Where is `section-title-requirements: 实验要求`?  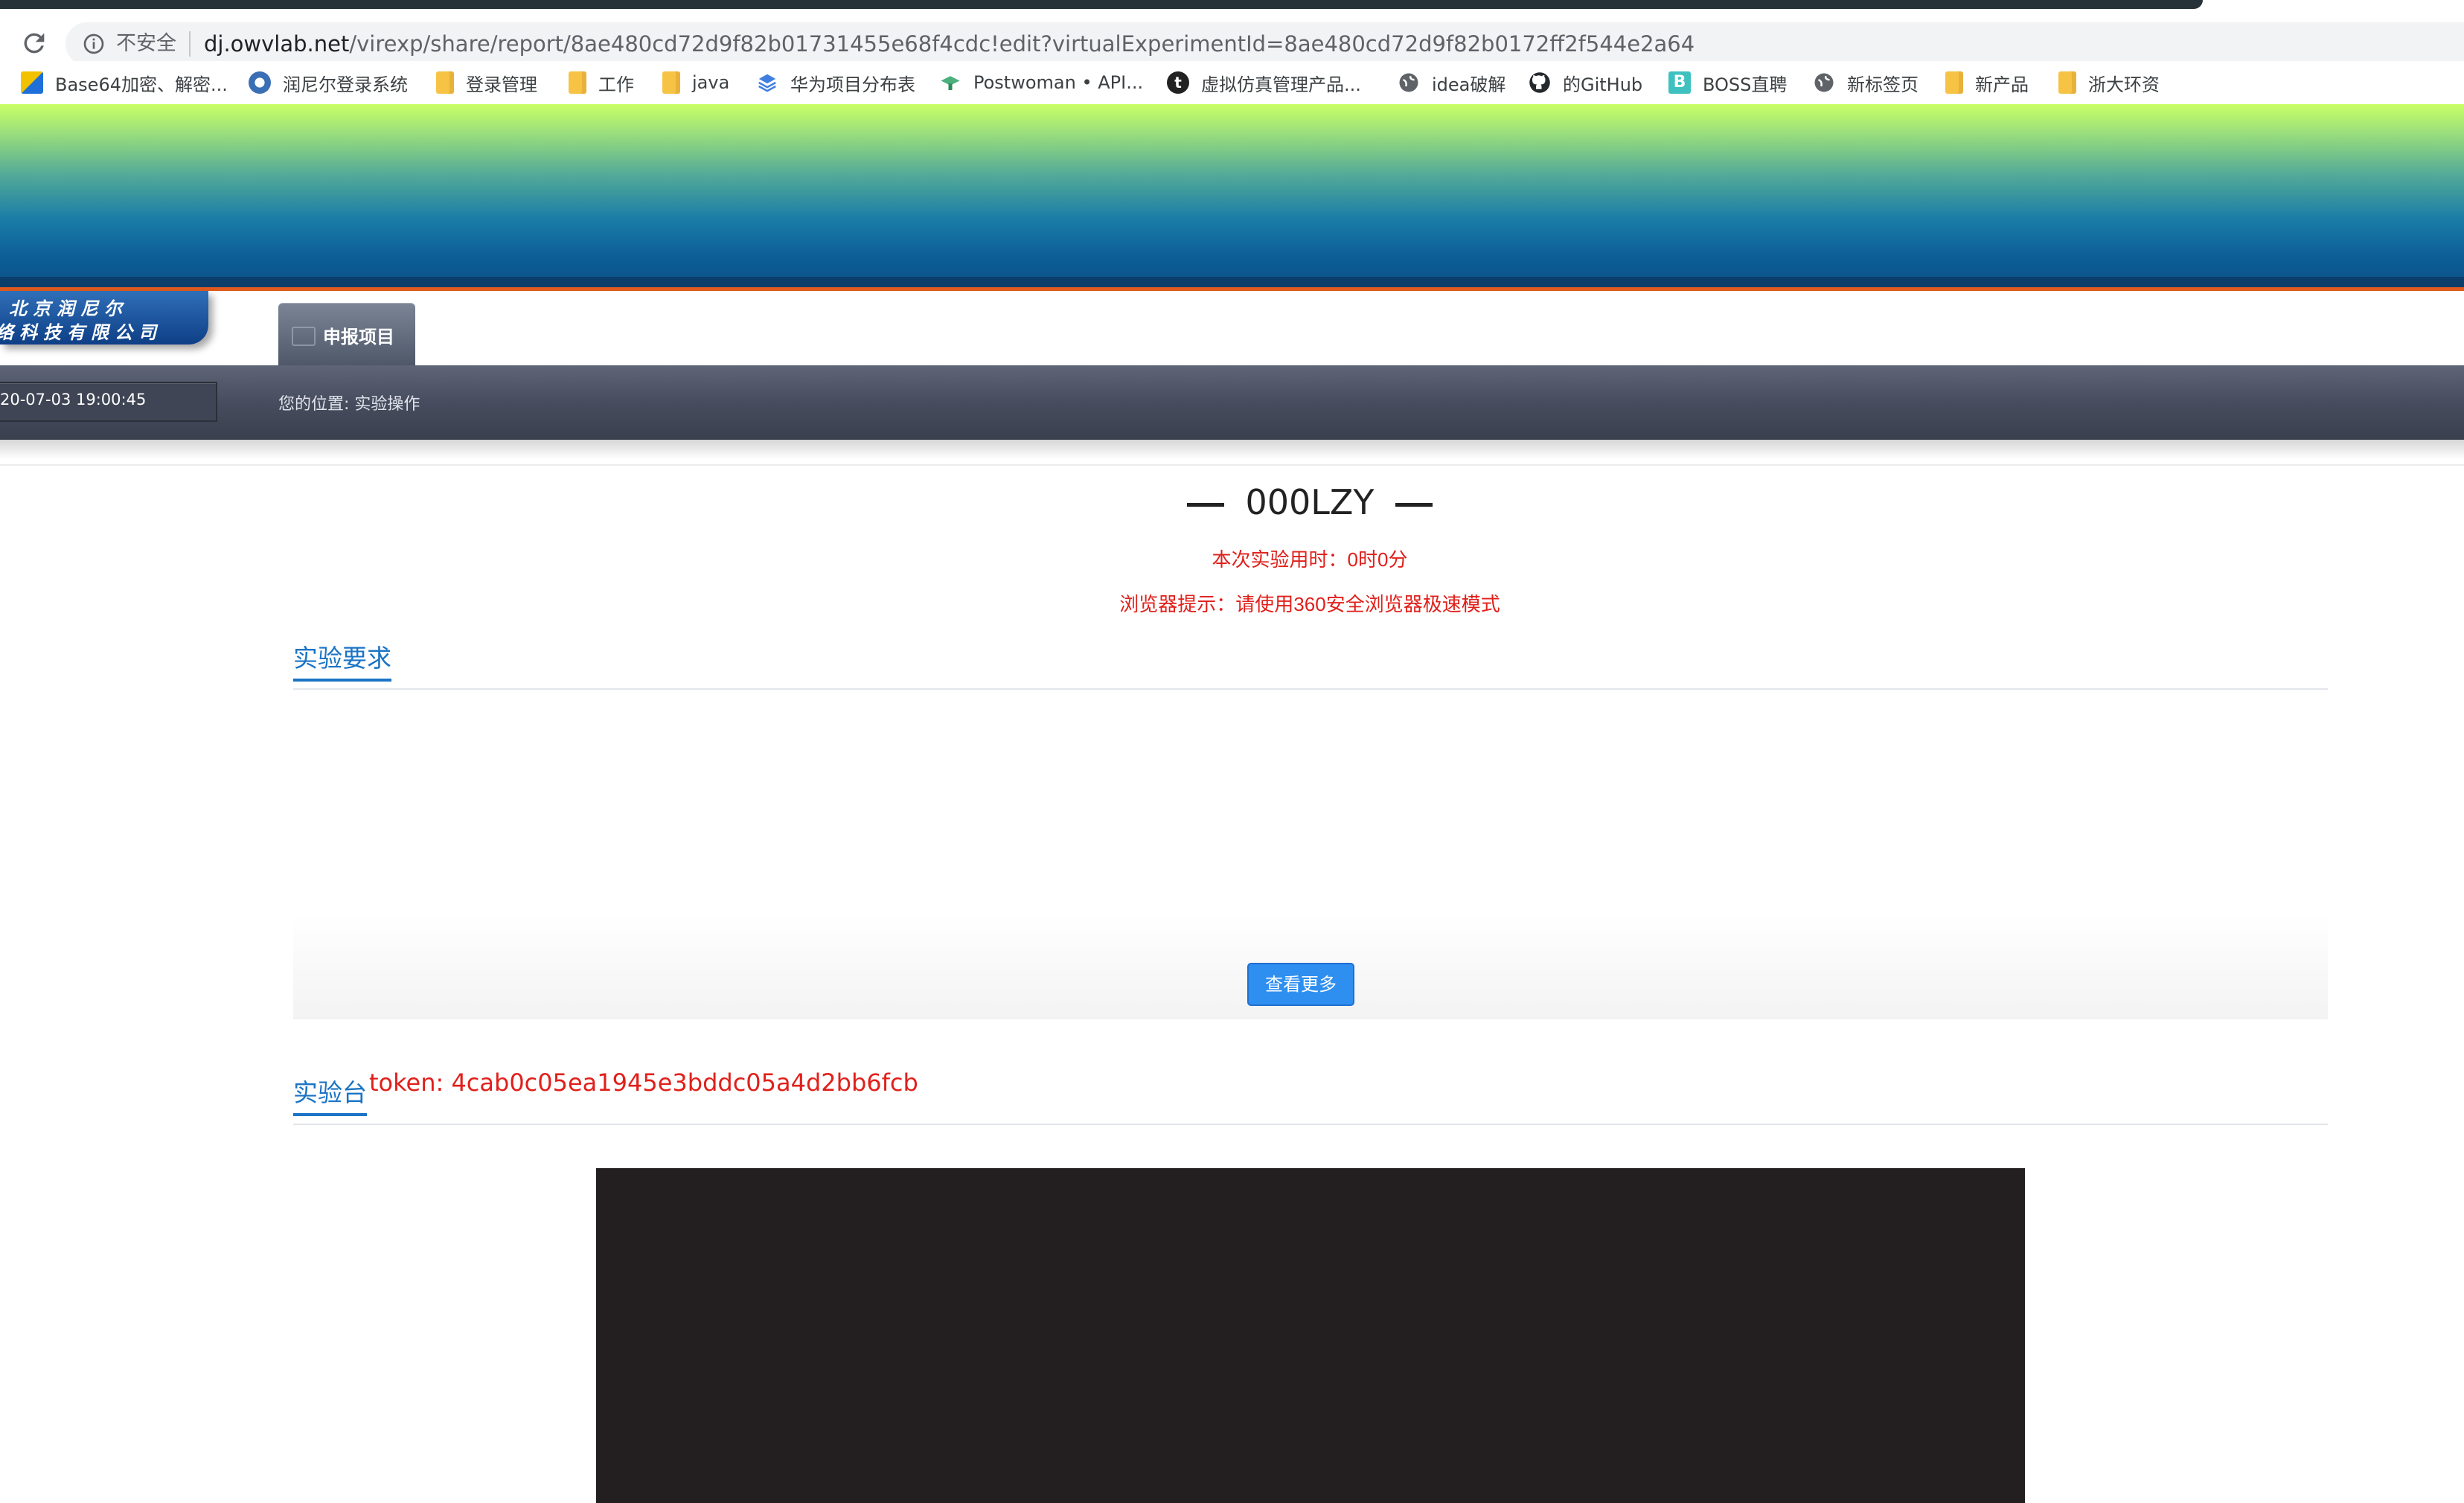
section-title-requirements: 实验要求 is located at coordinates (342, 662).